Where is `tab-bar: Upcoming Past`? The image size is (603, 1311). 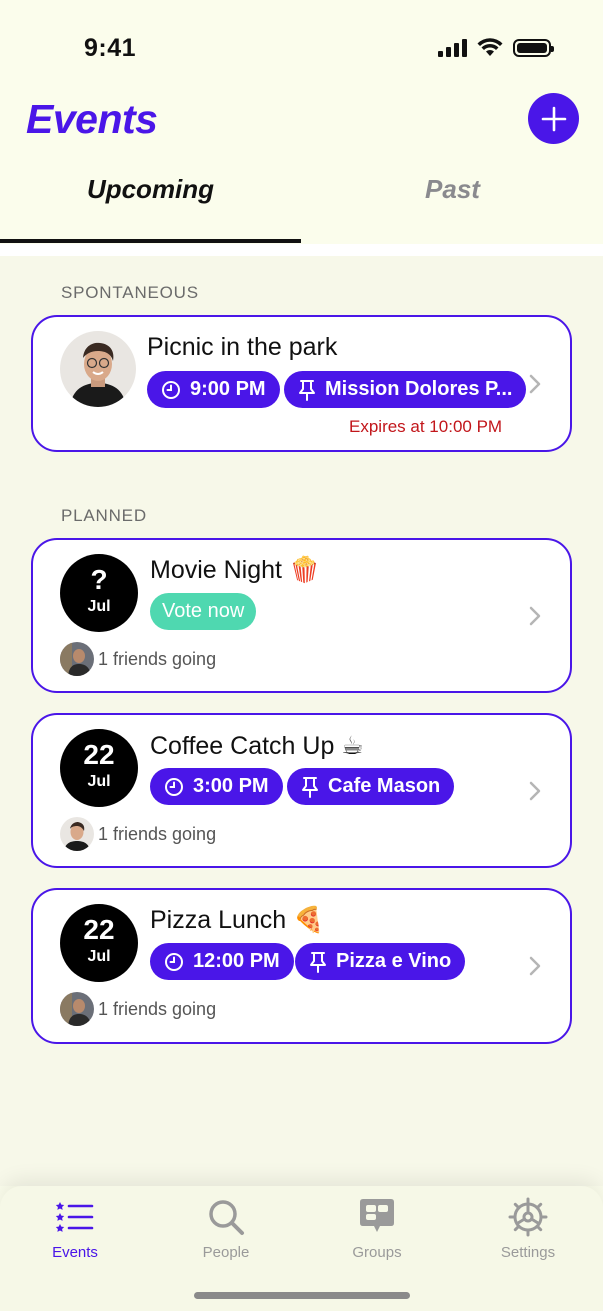 tab-bar: Upcoming Past is located at coordinates (301, 205).